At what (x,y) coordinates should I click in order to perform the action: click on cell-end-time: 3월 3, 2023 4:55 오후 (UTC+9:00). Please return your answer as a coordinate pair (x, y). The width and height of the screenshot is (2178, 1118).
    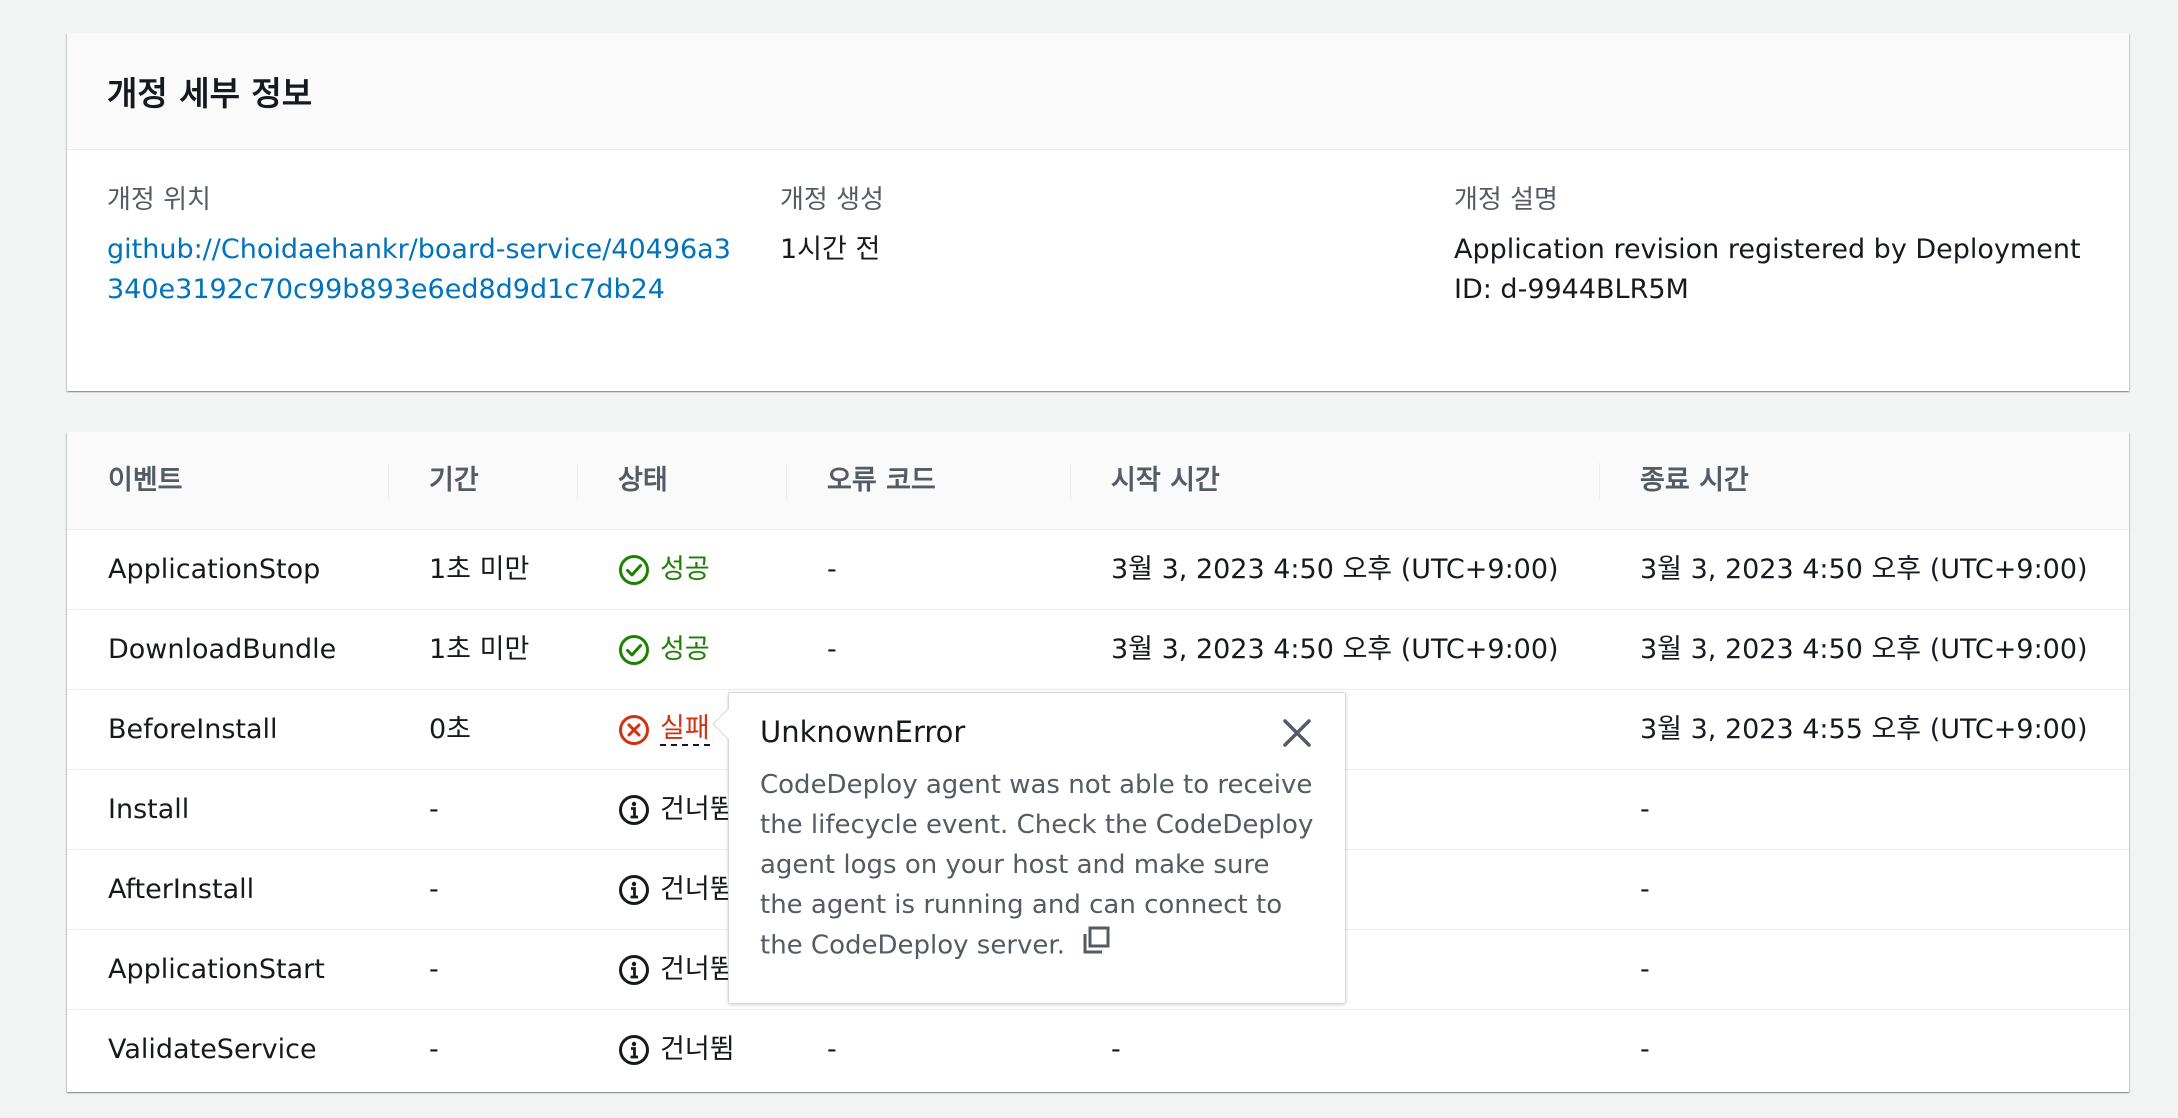
    Looking at the image, I should click on (1864, 729).